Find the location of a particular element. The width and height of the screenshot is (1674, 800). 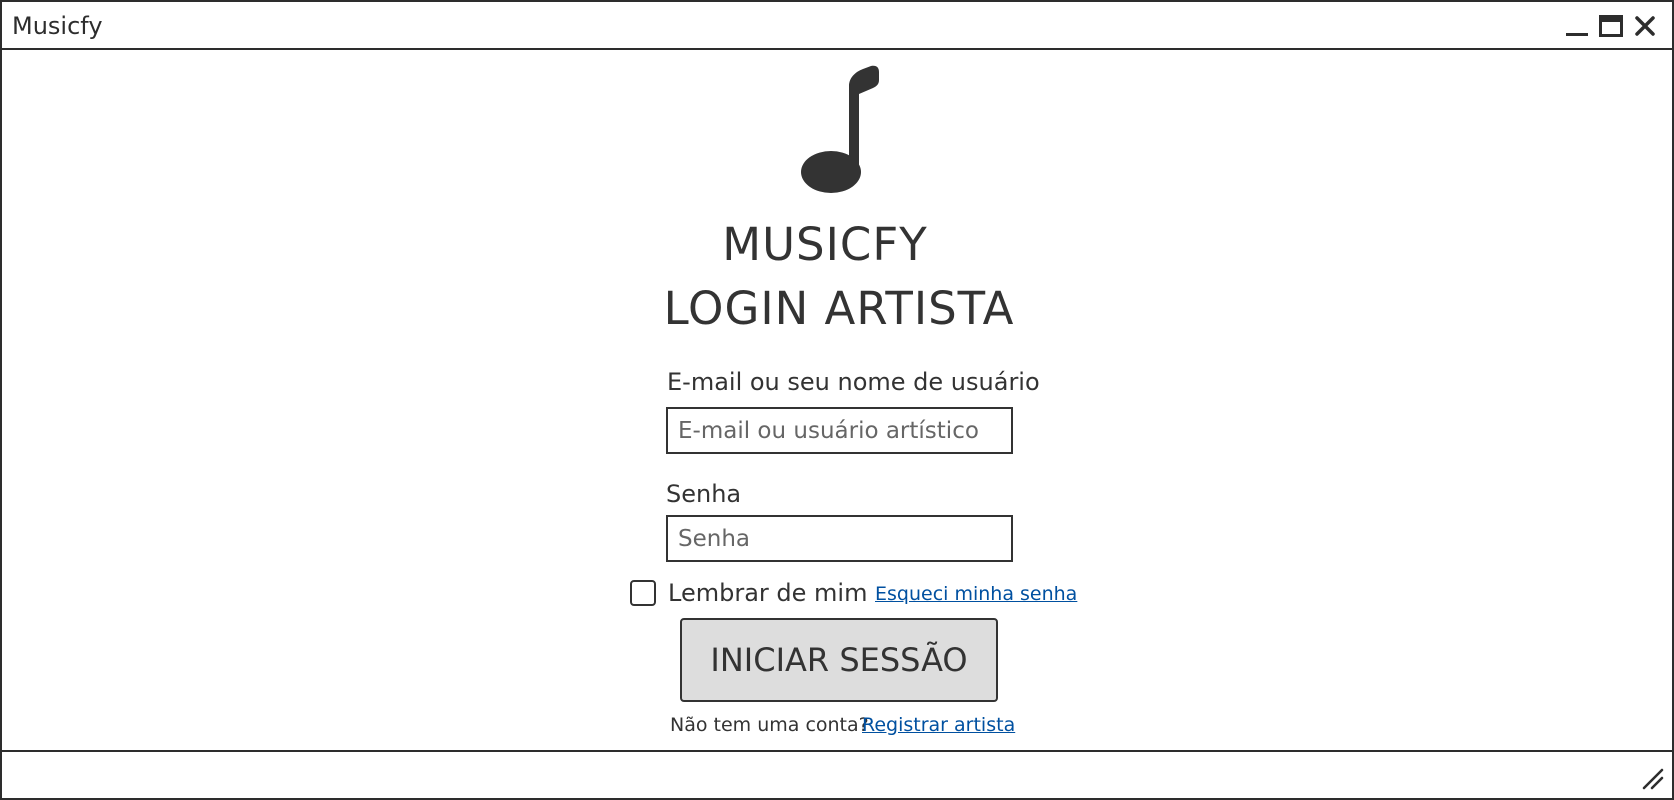

minimize-icon is located at coordinates (1577, 26).